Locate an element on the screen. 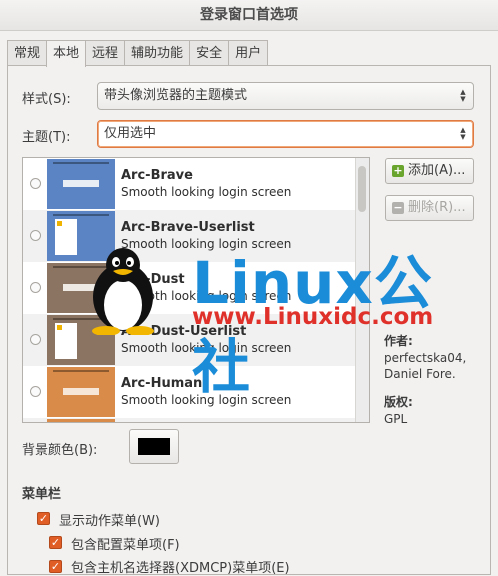  tab-users: 用户 is located at coordinates (248, 52).